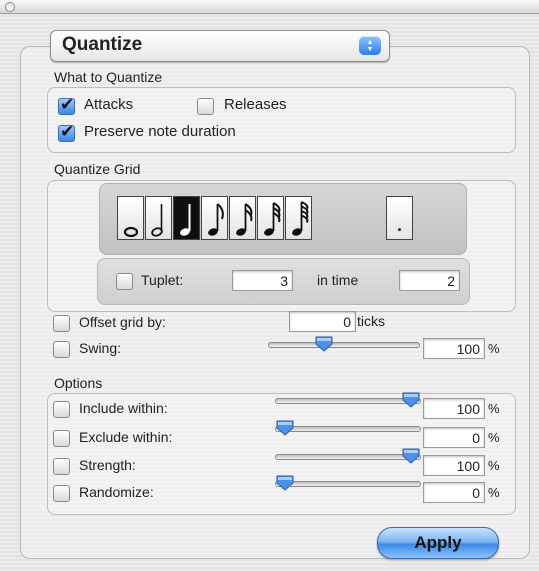 Image resolution: width=539 pixels, height=571 pixels. What do you see at coordinates (285, 483) in the screenshot?
I see `randomize-slider-thumb` at bounding box center [285, 483].